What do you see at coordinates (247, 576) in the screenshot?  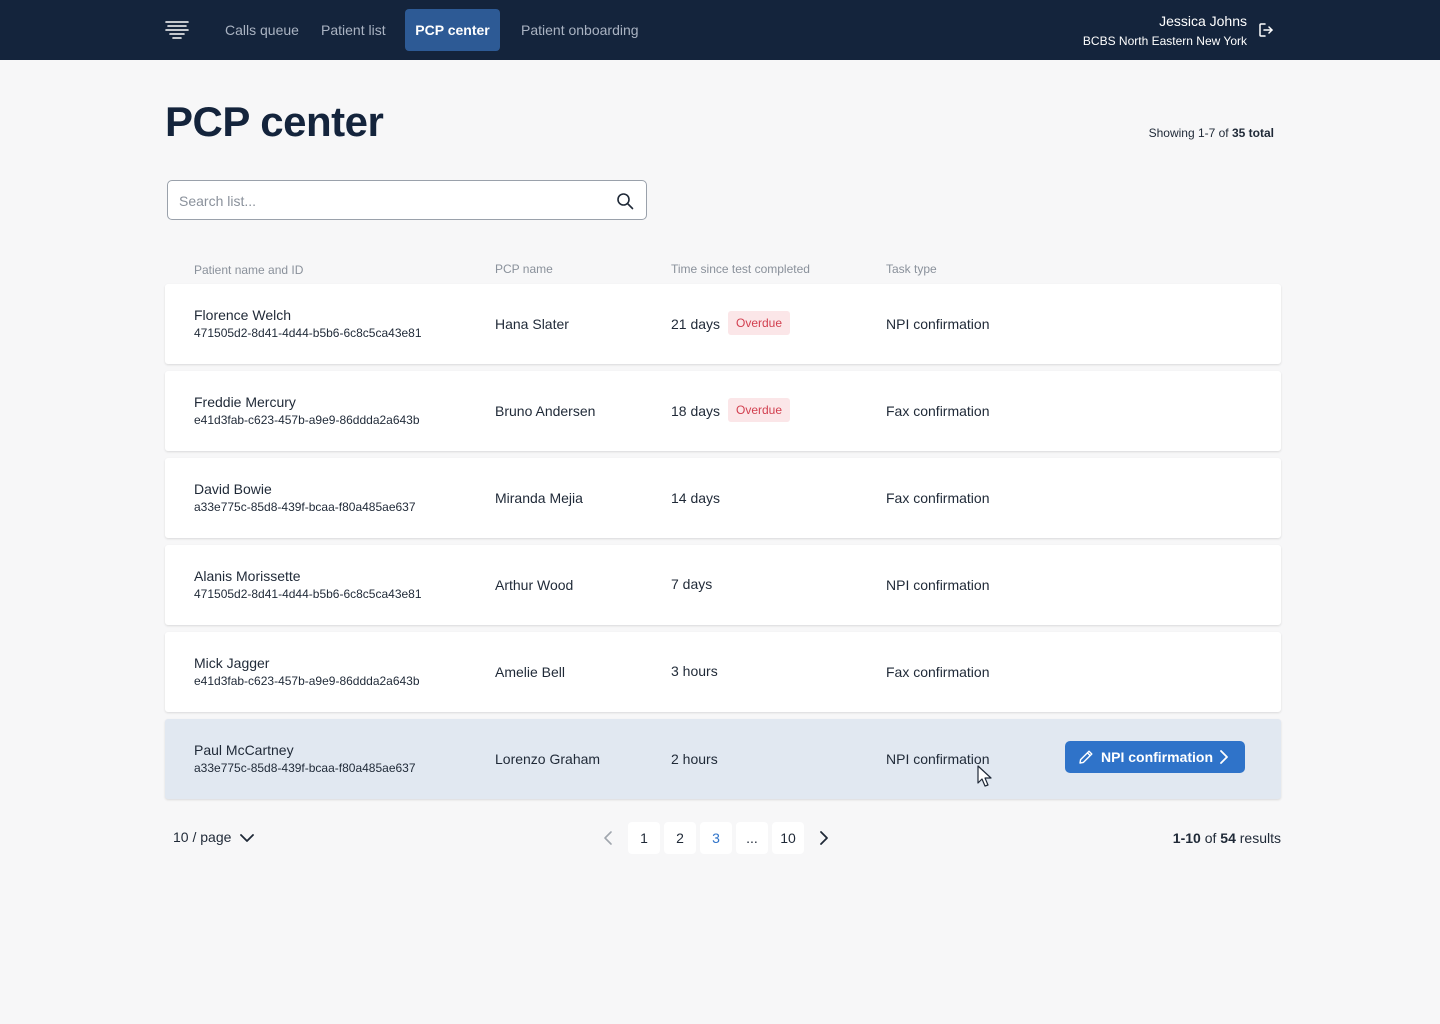 I see `patient-name: Alanis Morissette` at bounding box center [247, 576].